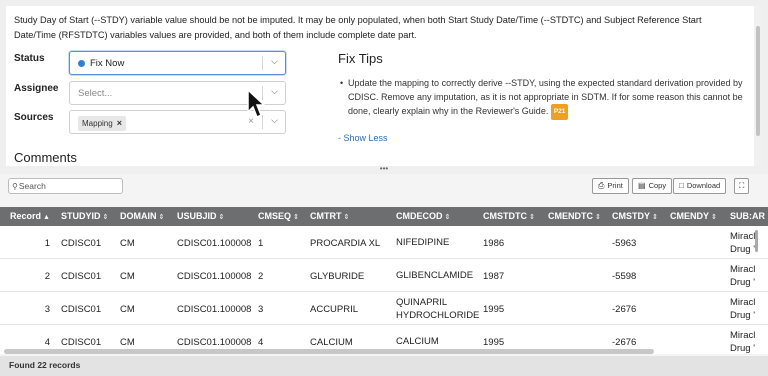 The width and height of the screenshot is (768, 376). What do you see at coordinates (574, 216) in the screenshot?
I see `column-header-cmendtc: CMENDTC ⇕` at bounding box center [574, 216].